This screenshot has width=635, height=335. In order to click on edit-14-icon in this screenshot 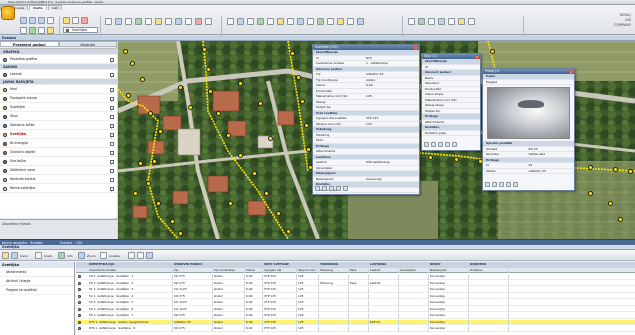, I will do `click(360, 21)`.